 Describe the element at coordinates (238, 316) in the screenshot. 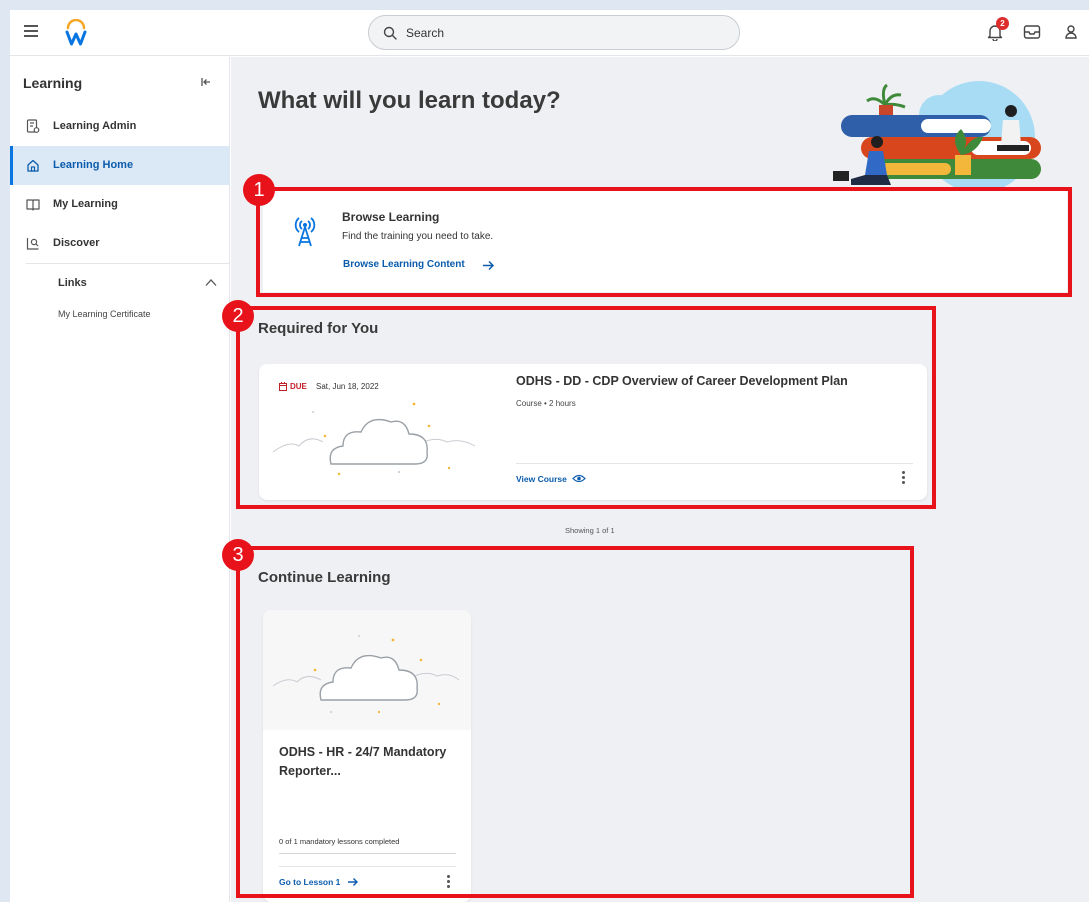

I see `callout-number-2: 2` at that location.